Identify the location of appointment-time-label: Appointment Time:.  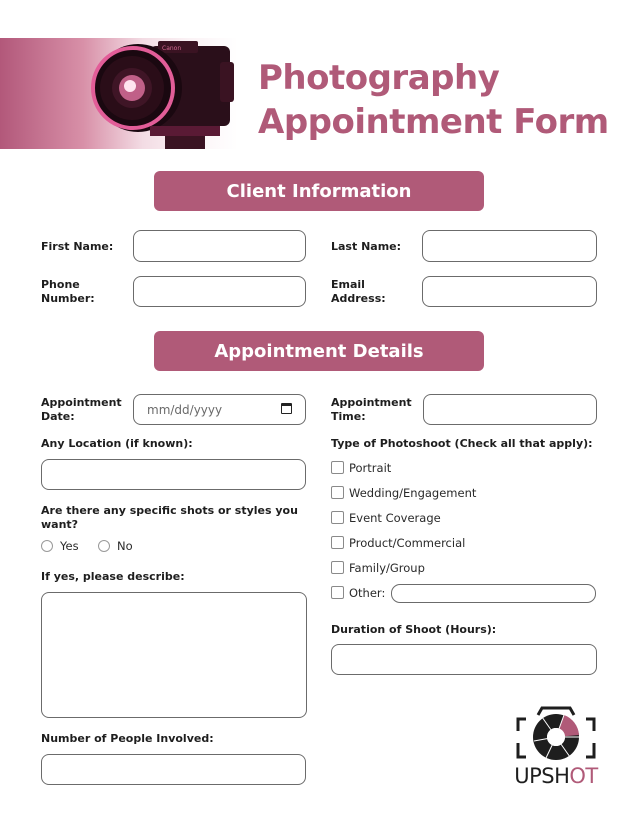
(371, 410).